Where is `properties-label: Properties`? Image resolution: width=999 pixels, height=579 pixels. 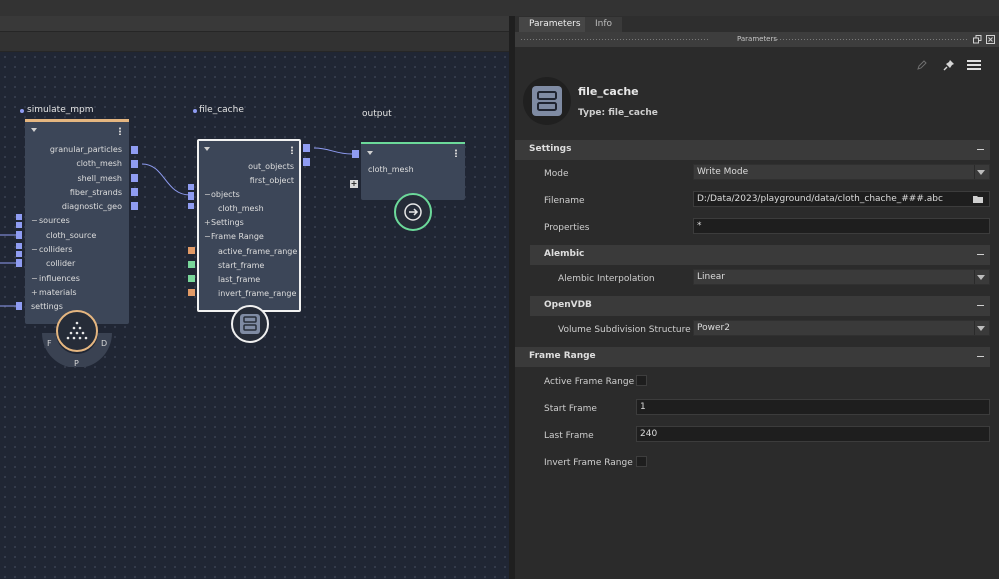 properties-label: Properties is located at coordinates (567, 228).